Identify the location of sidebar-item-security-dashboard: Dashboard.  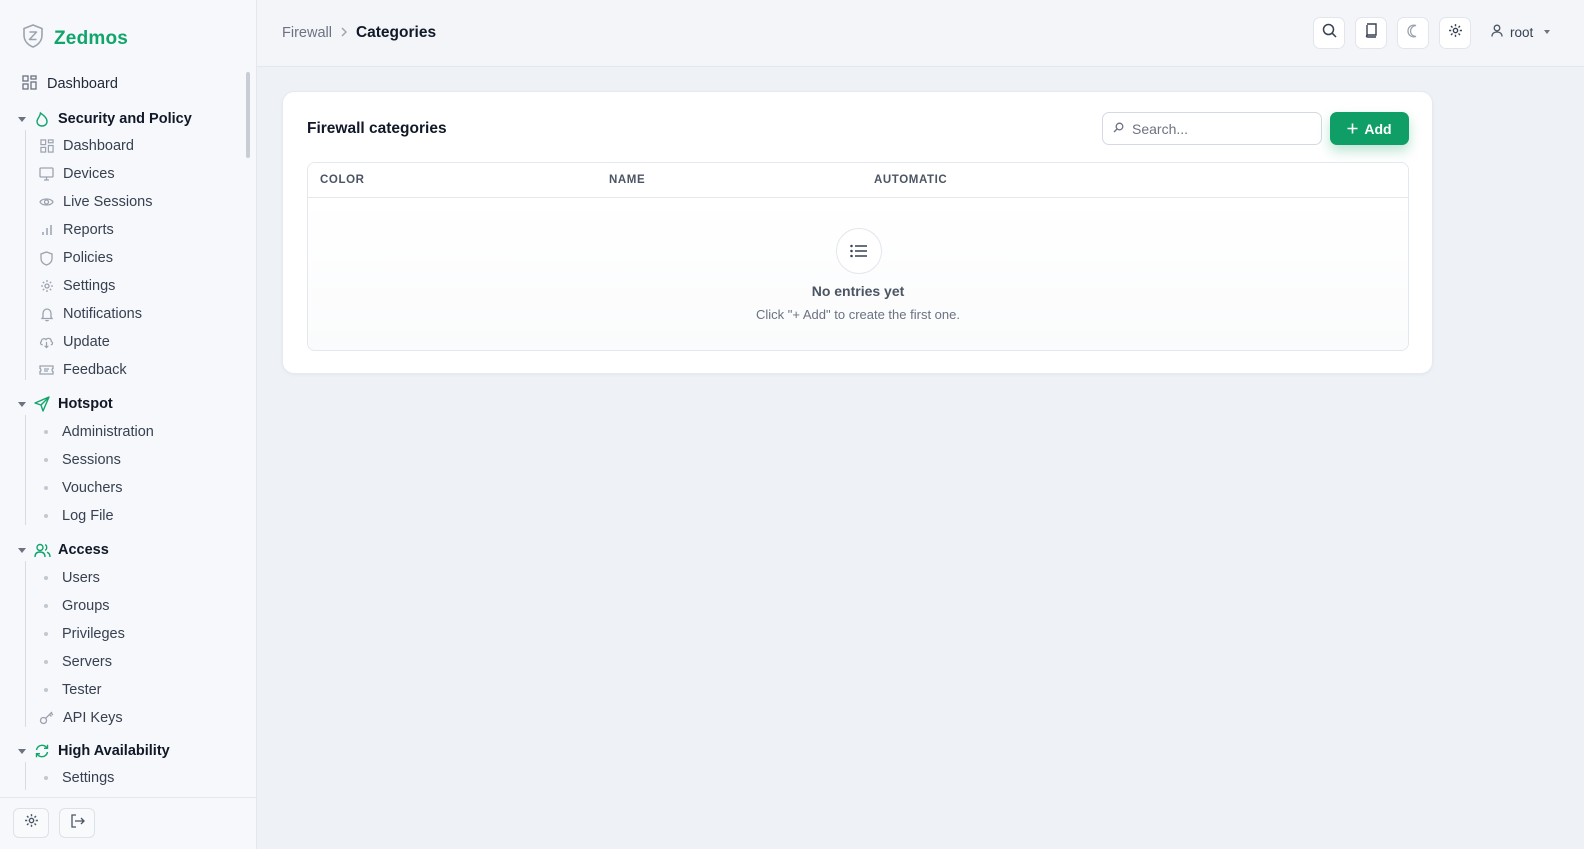
(86, 146).